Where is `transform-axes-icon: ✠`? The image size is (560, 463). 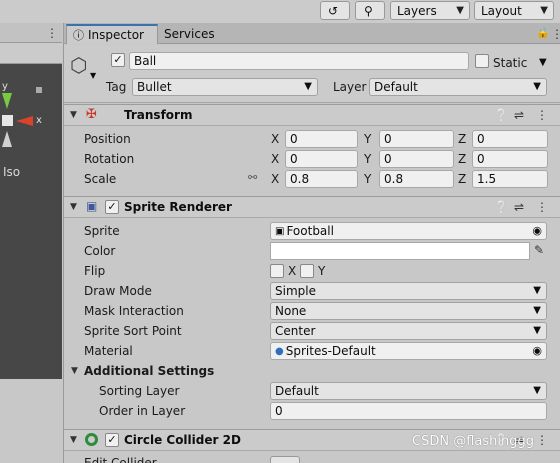 transform-axes-icon: ✠ is located at coordinates (91, 114).